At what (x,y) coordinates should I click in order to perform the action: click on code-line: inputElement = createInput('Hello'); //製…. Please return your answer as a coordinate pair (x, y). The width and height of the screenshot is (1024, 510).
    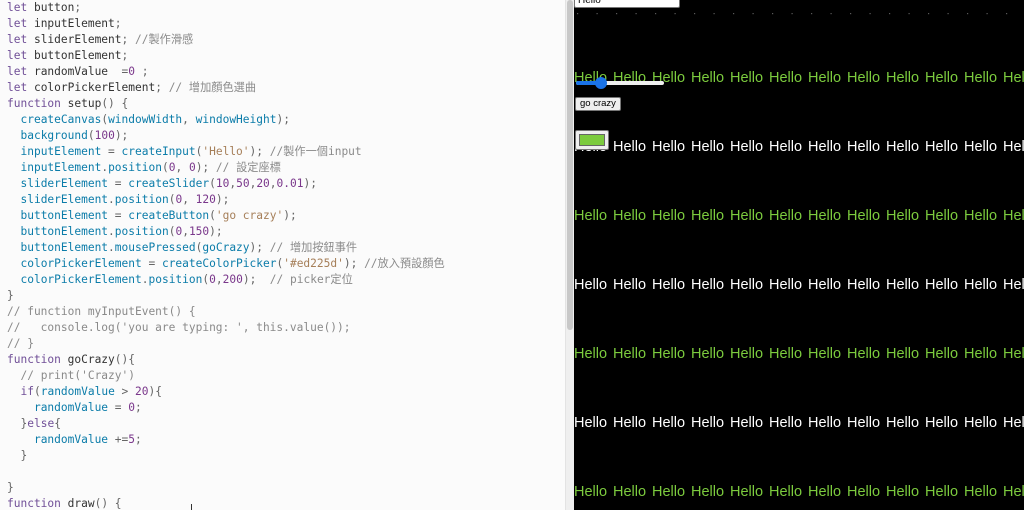
    Looking at the image, I should click on (184, 152).